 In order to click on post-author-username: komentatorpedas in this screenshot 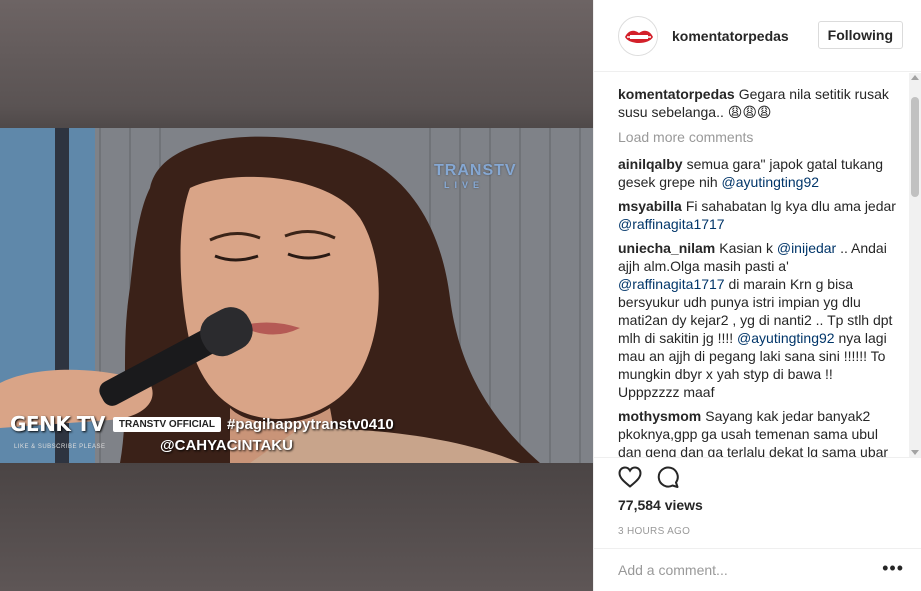, I will do `click(730, 36)`.